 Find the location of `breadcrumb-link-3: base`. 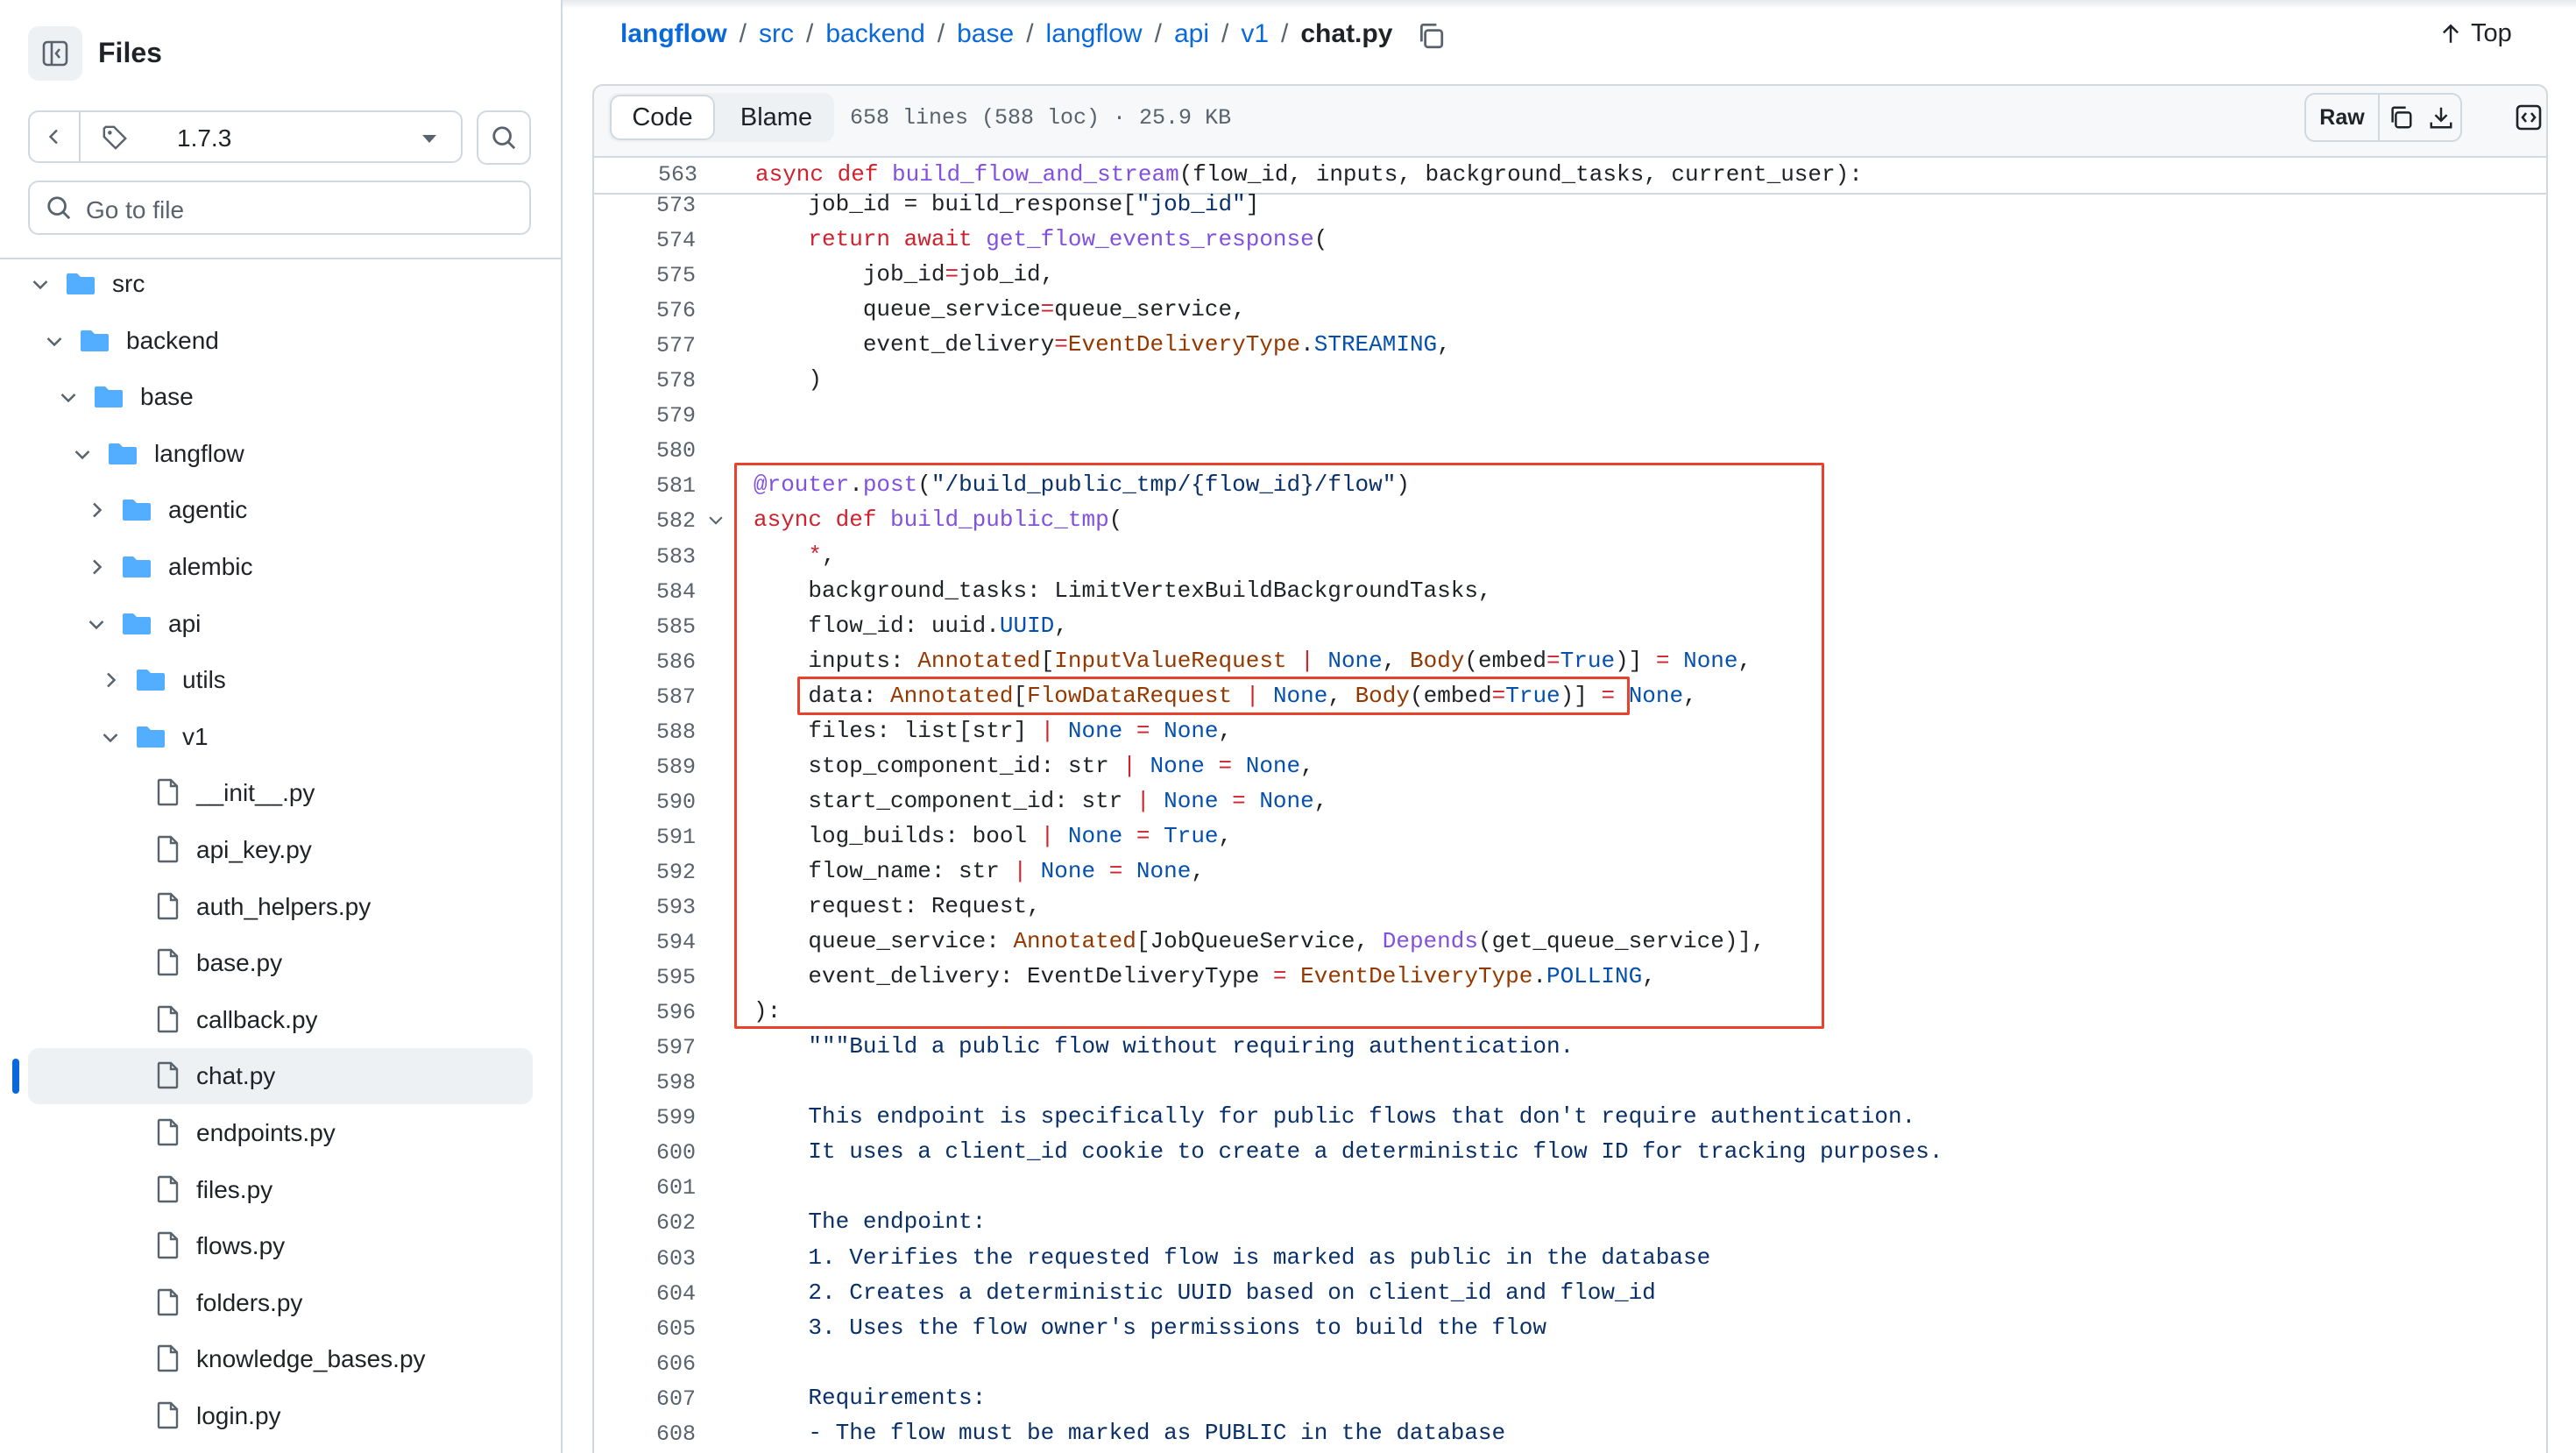

breadcrumb-link-3: base is located at coordinates (985, 33).